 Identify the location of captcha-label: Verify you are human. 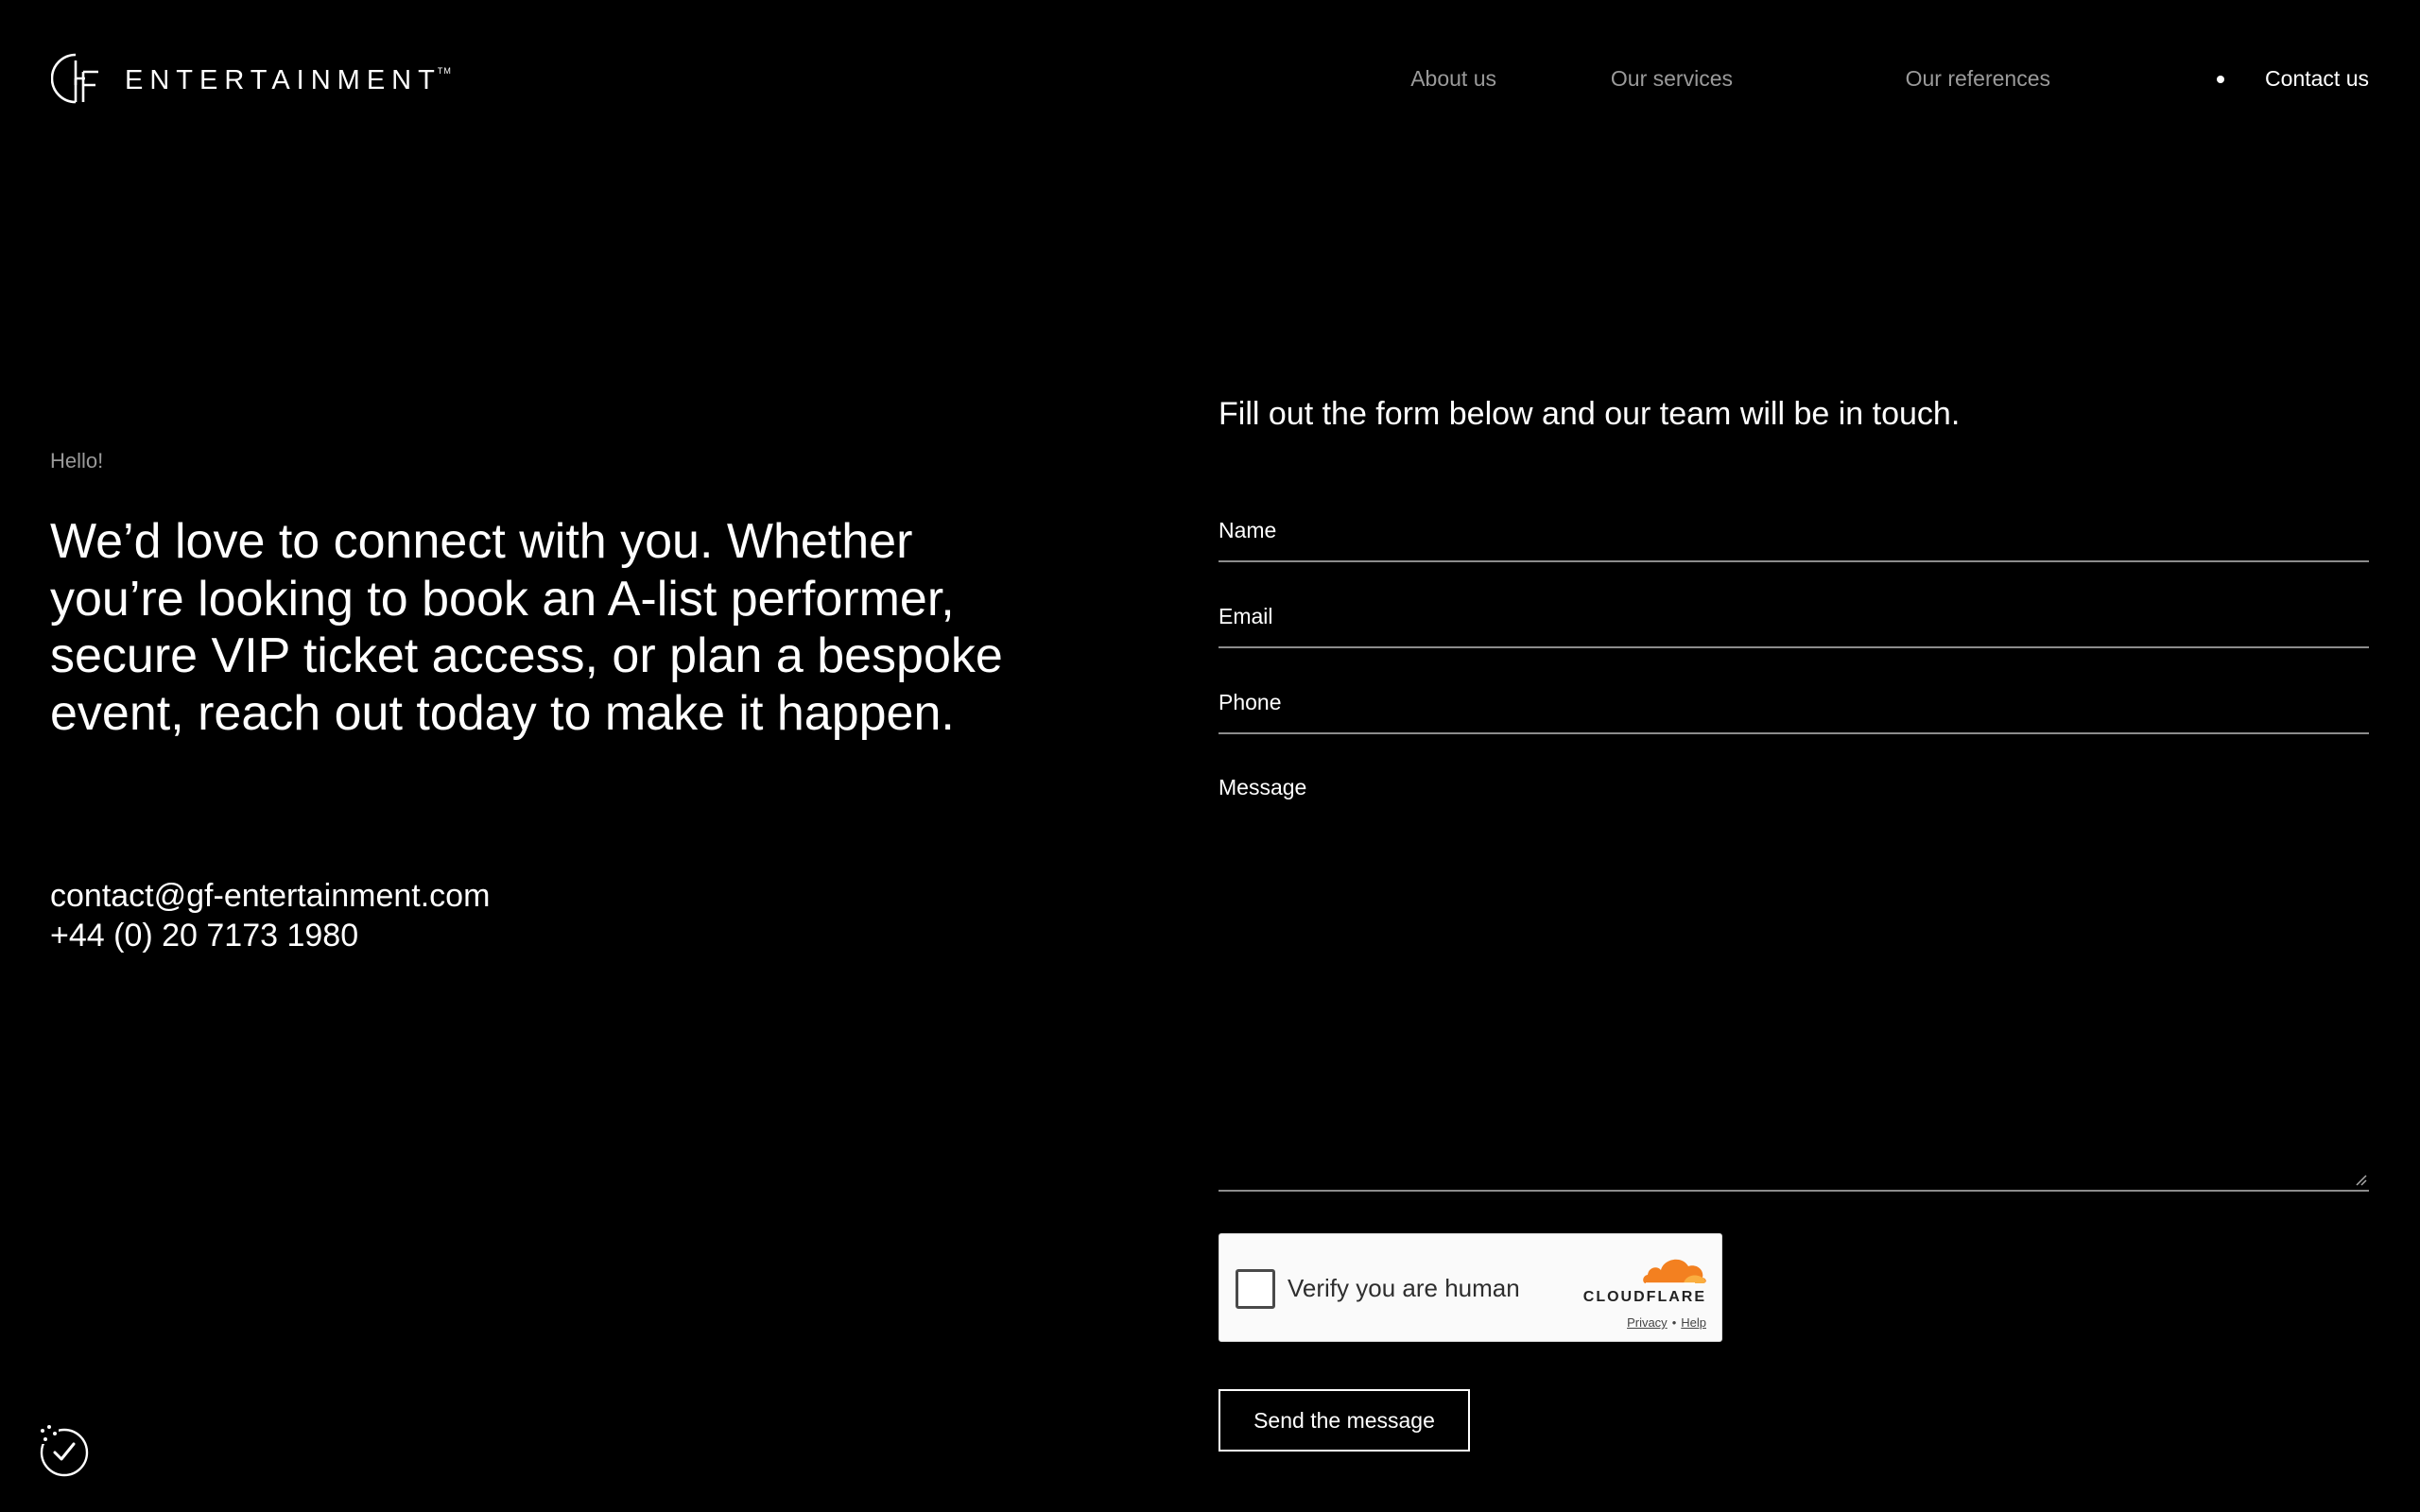
(1404, 1288).